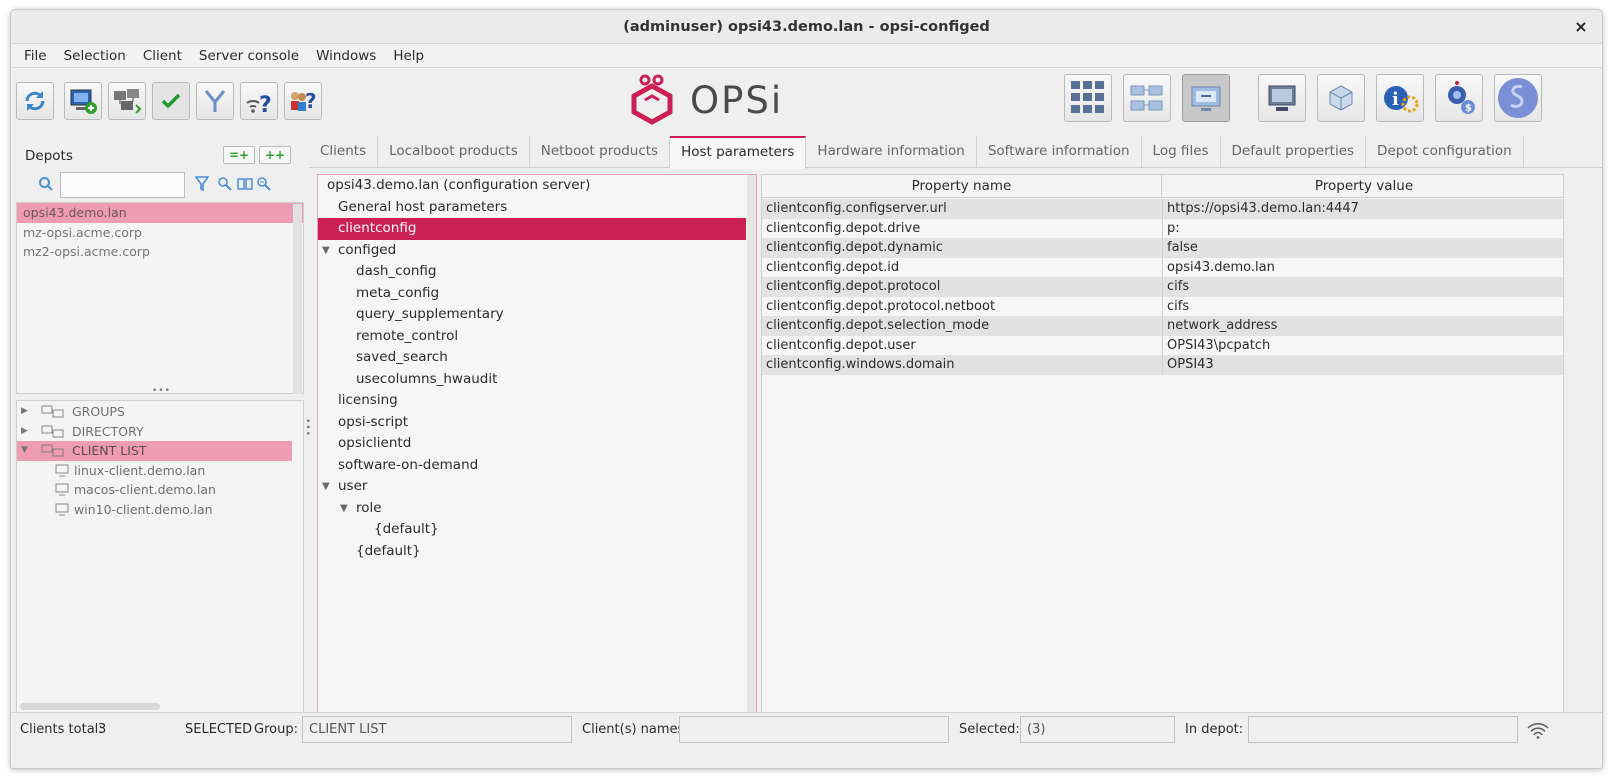 The width and height of the screenshot is (1615, 778). What do you see at coordinates (275, 155) in the screenshot?
I see `add-all-depots-button: ++` at bounding box center [275, 155].